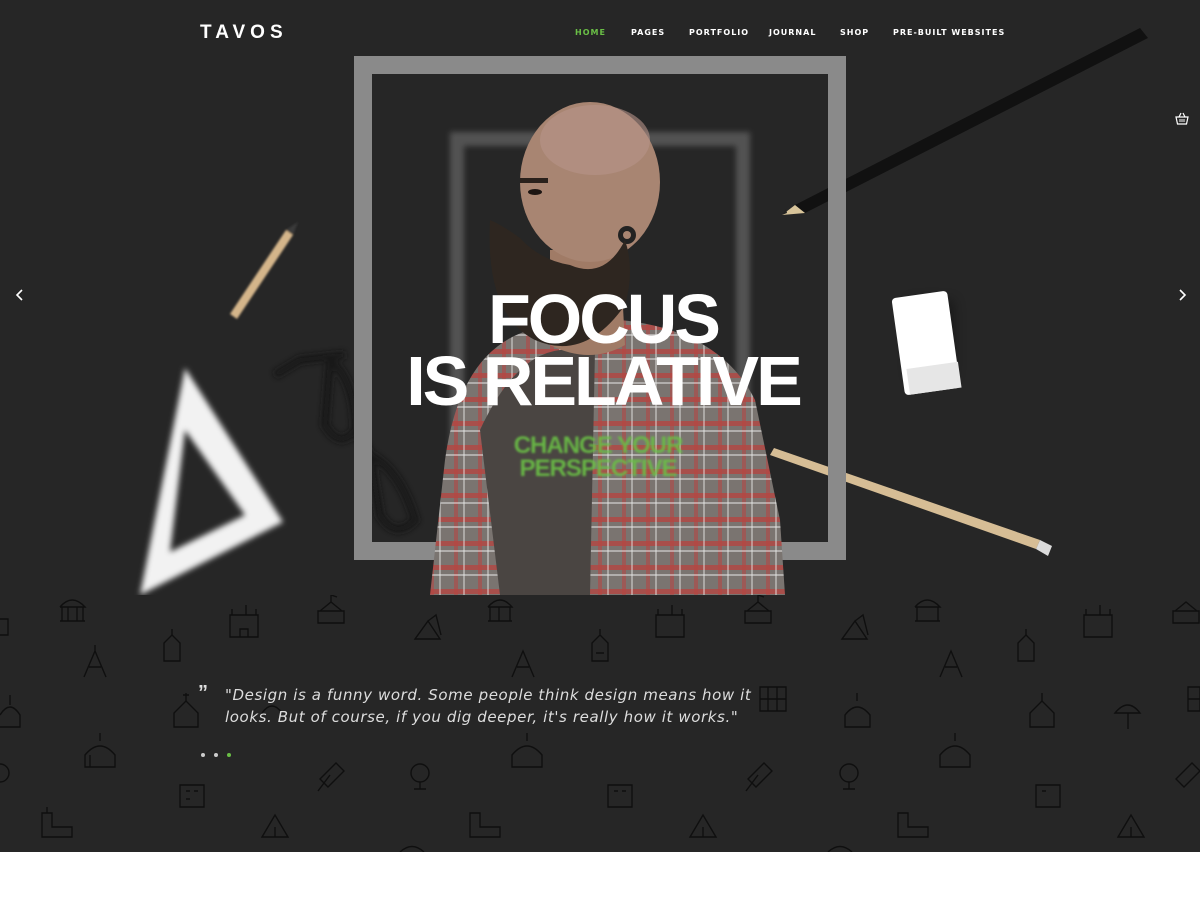 Image resolution: width=1200 pixels, height=907 pixels. What do you see at coordinates (719, 32) in the screenshot?
I see `nav-item-portfolio: PORTFOLIO` at bounding box center [719, 32].